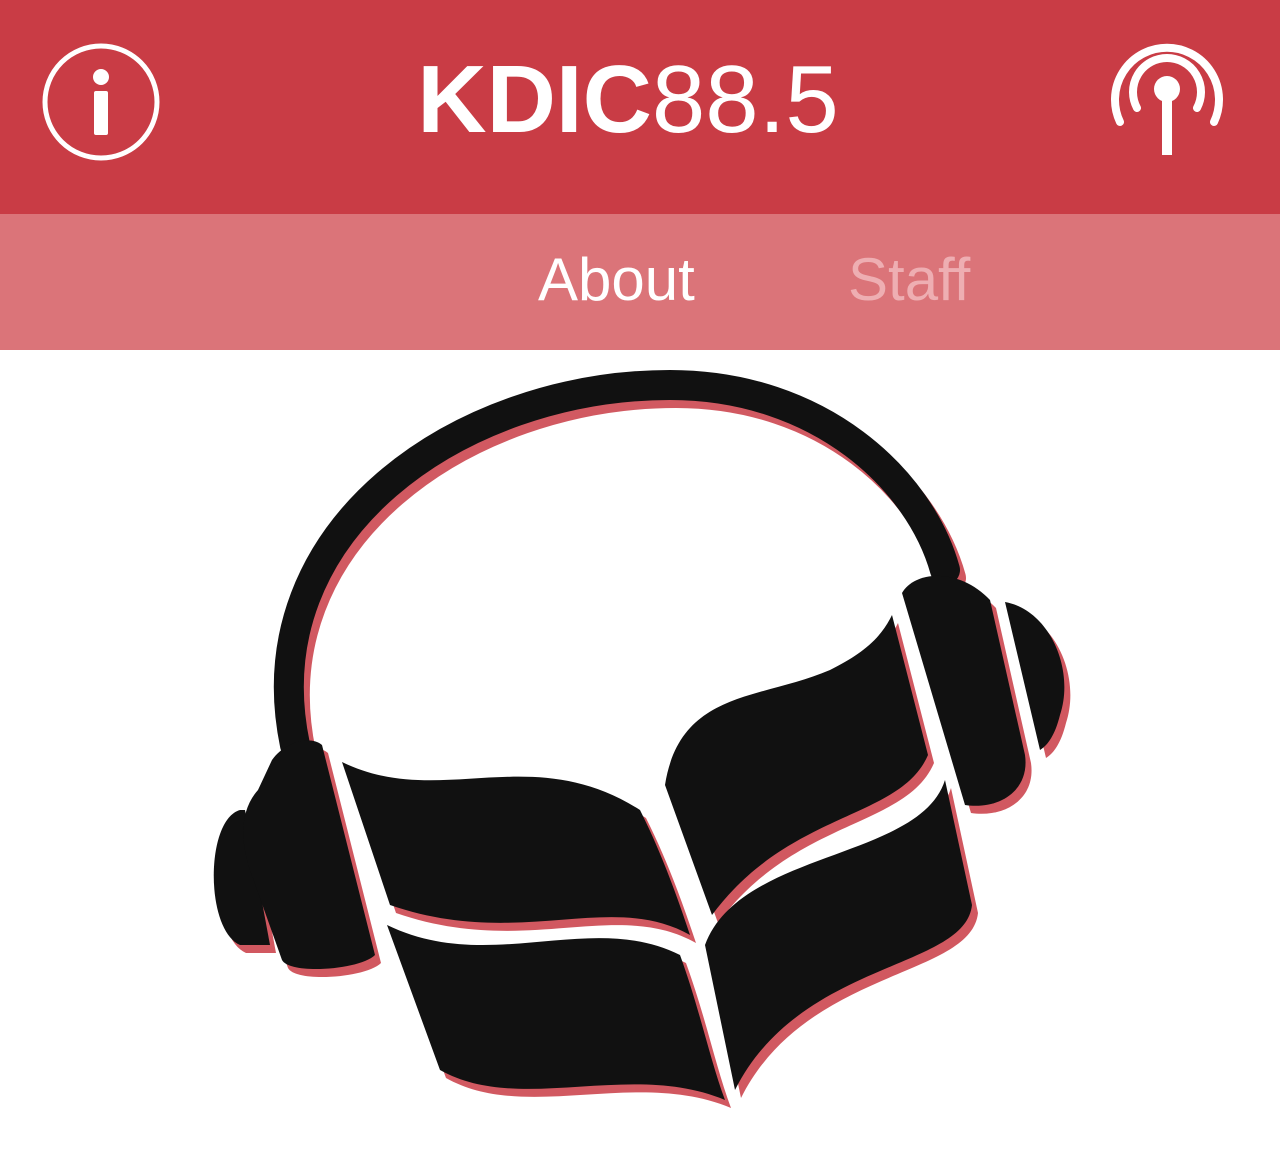 The image size is (1280, 1150). I want to click on broadcast-button, so click(1167, 101).